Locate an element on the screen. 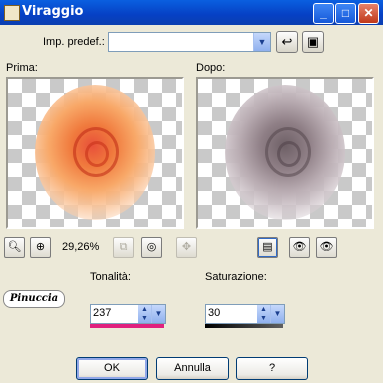  maximize-button: □ is located at coordinates (345, 13).